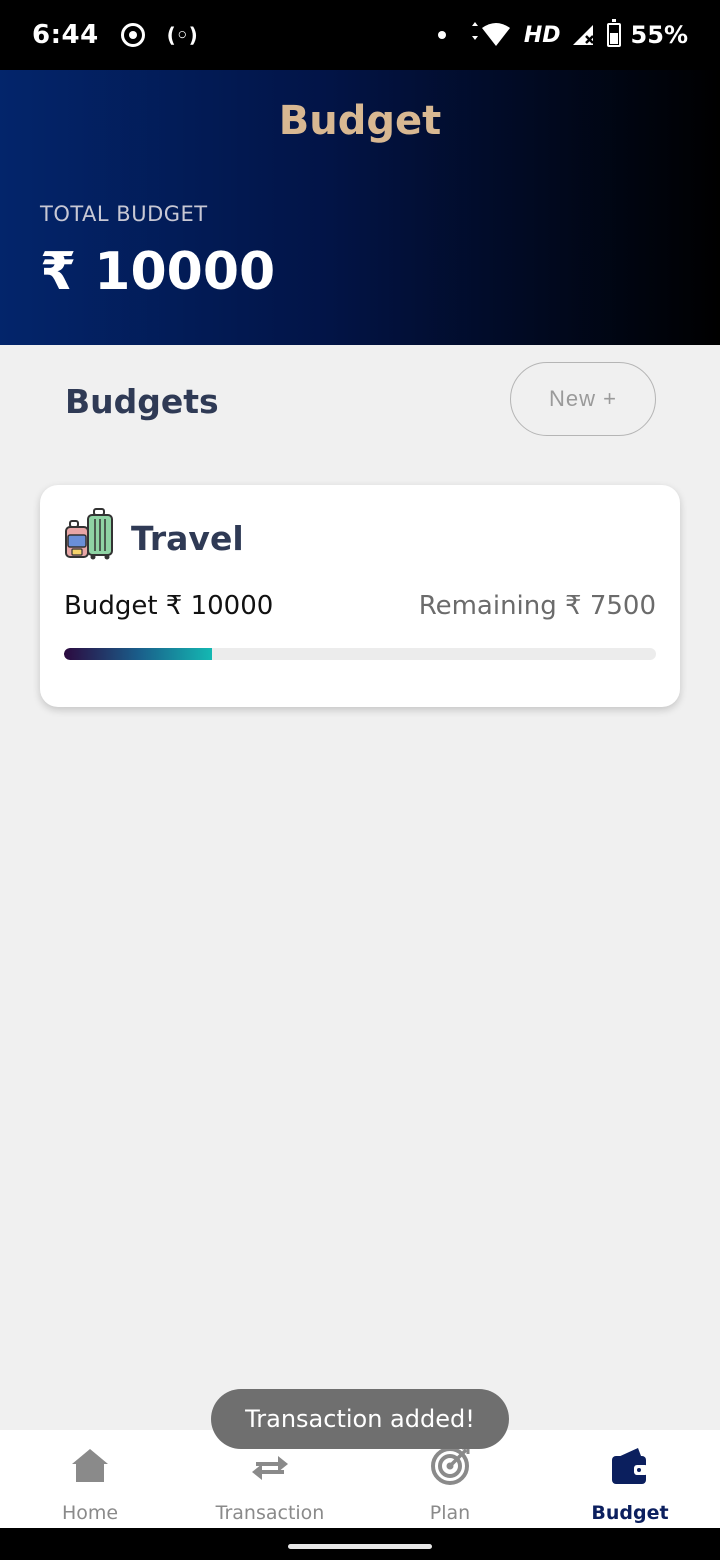 The height and width of the screenshot is (1560, 720). Describe the element at coordinates (583, 399) in the screenshot. I see `new-budget-button: New +` at that location.